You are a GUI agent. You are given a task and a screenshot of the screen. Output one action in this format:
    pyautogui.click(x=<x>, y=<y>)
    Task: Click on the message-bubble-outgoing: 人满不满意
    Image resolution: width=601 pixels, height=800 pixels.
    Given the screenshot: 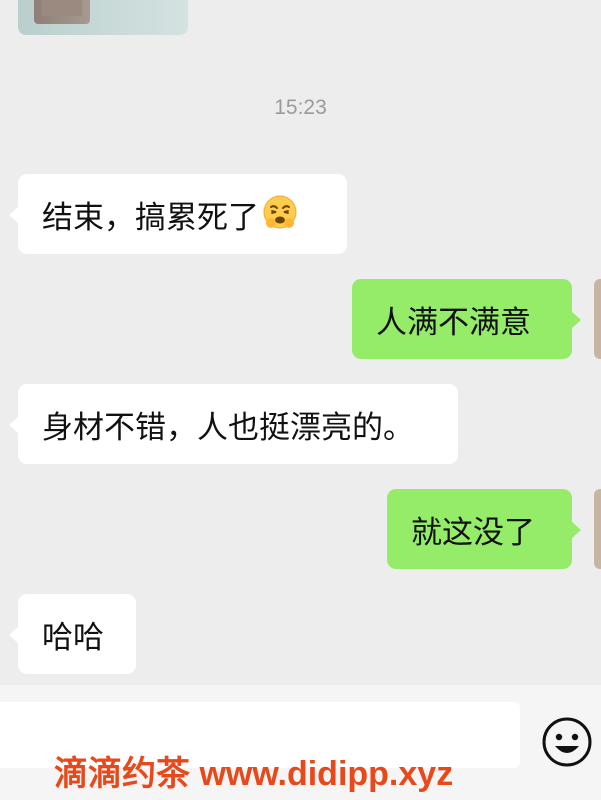 What is the action you would take?
    pyautogui.click(x=466, y=319)
    